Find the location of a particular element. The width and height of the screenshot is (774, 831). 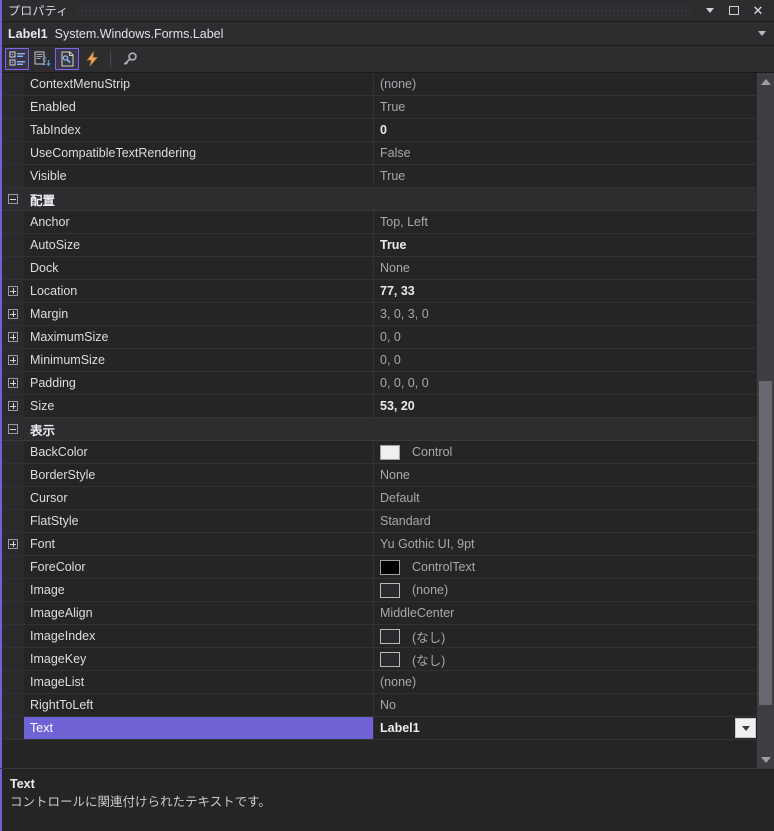

events-view-button is located at coordinates (92, 59).